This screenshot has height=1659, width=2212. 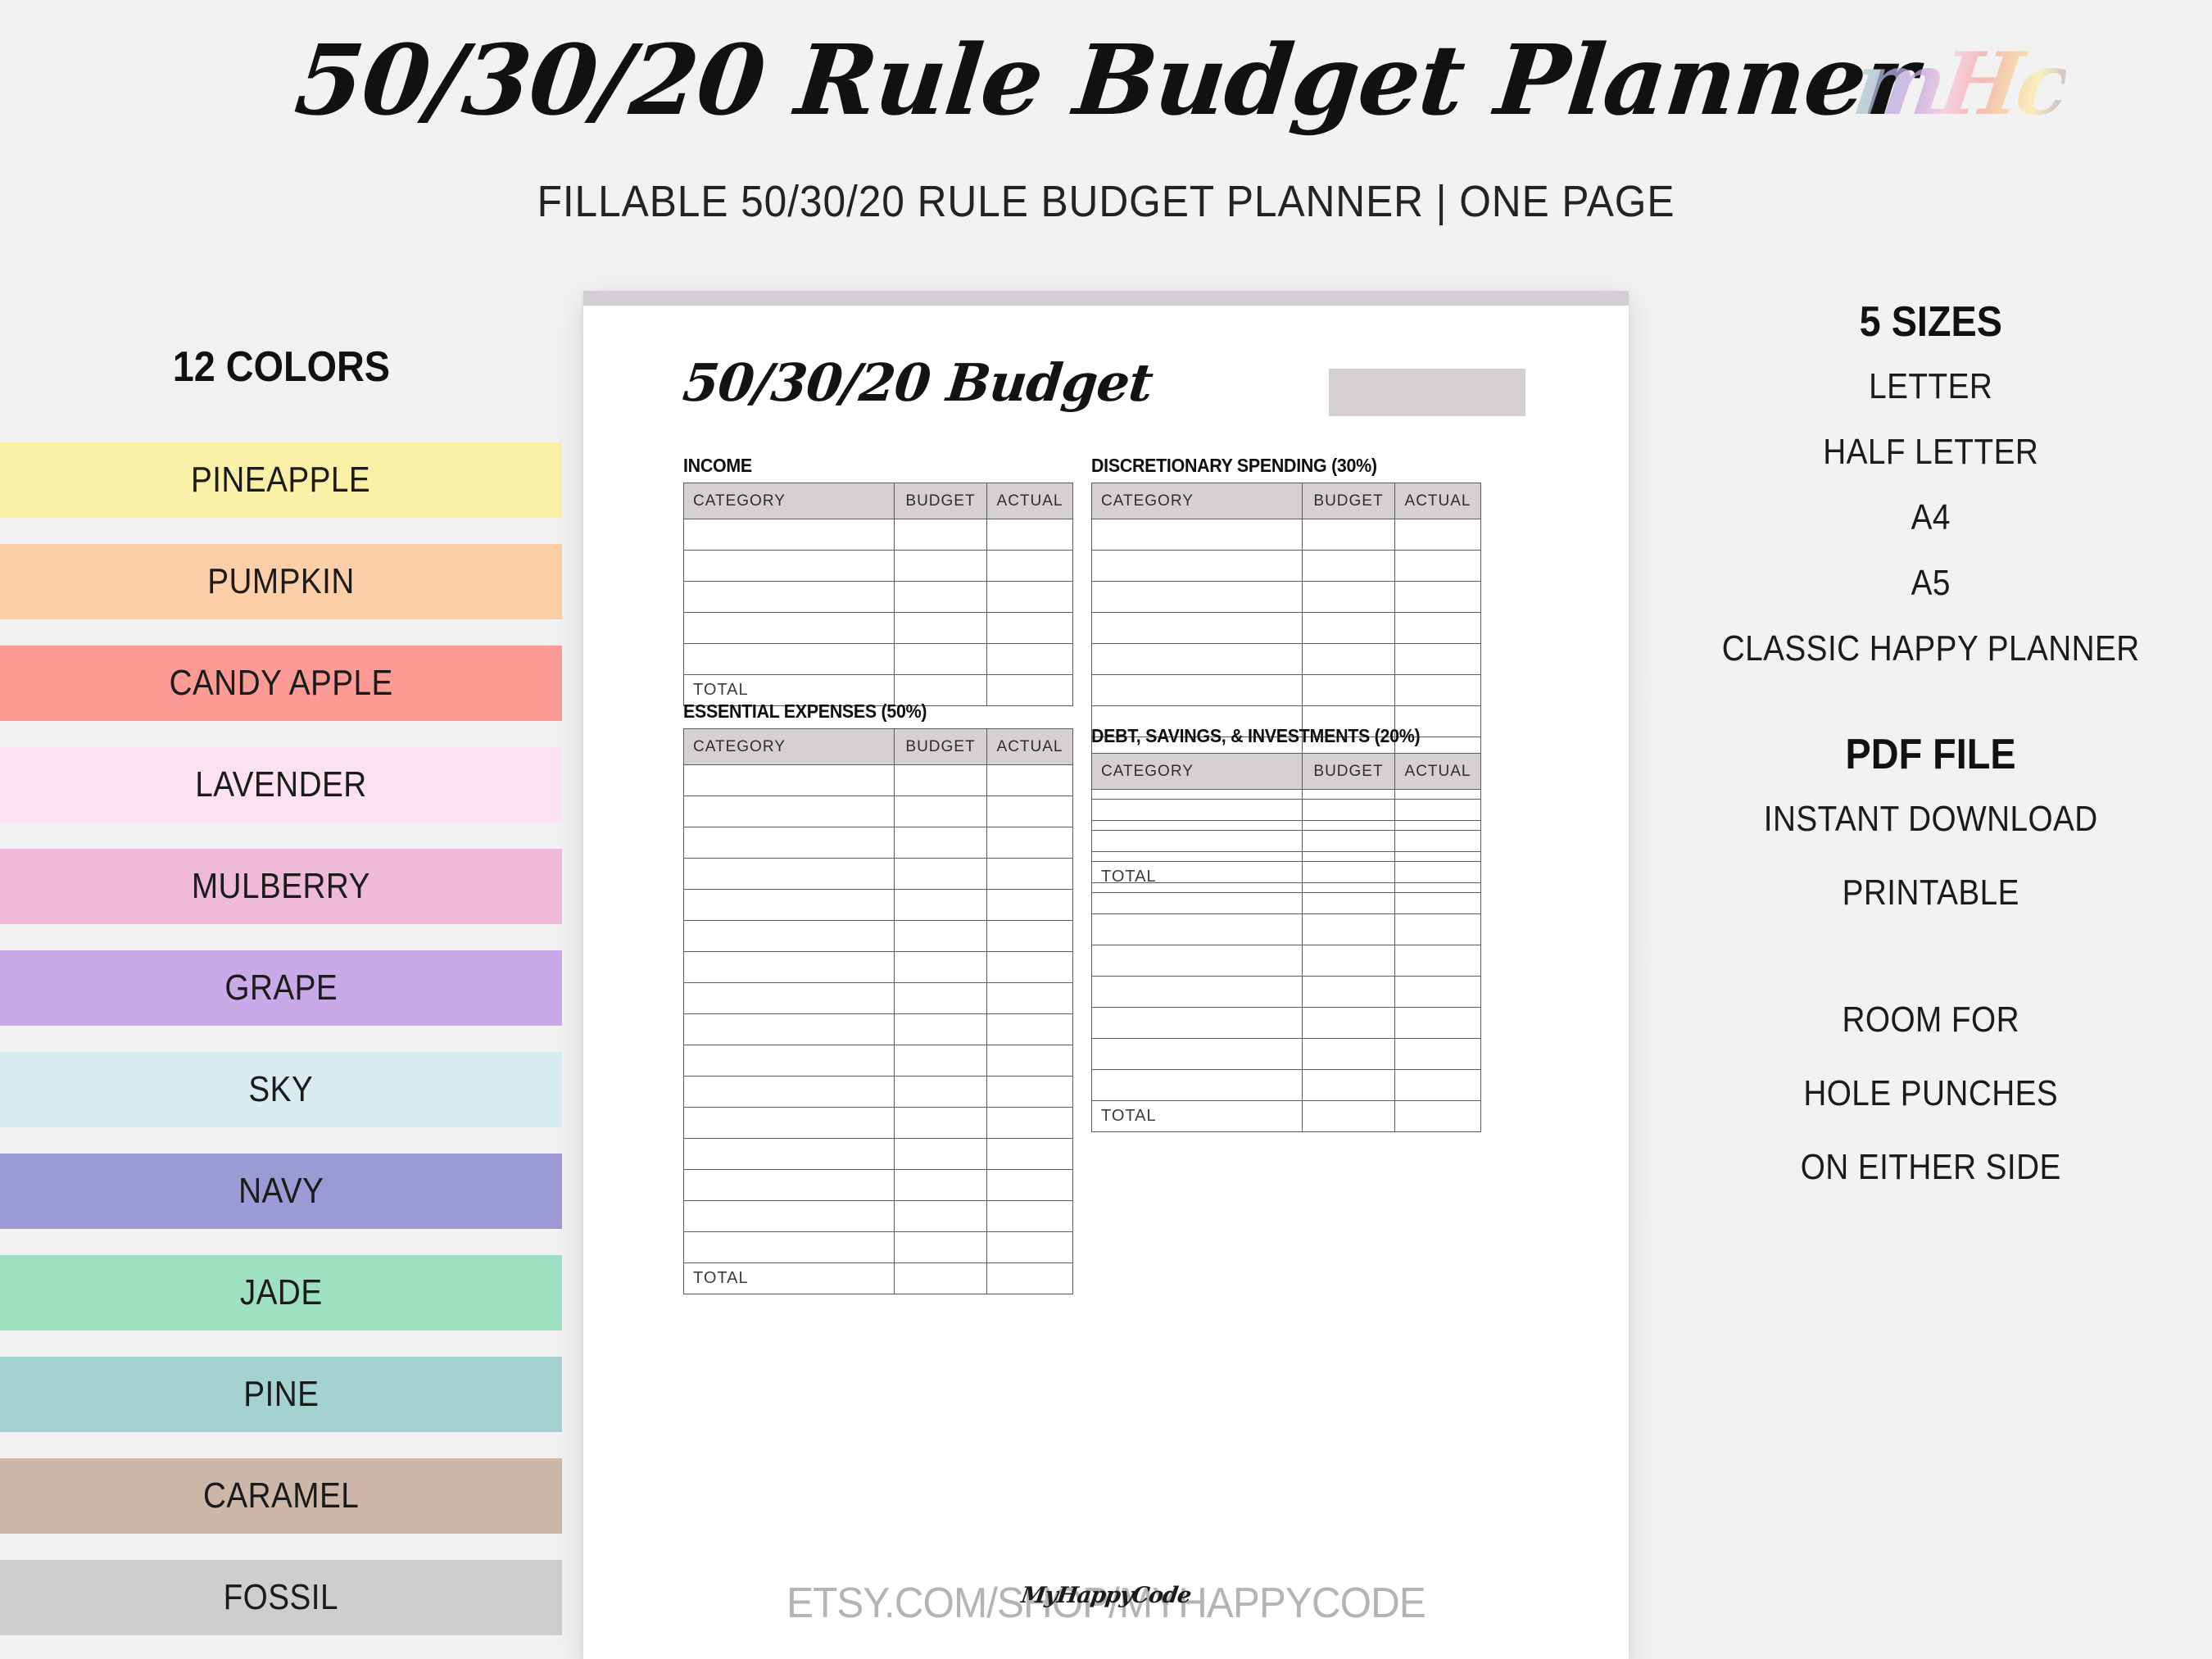 I want to click on color-swatch-lavender: LAVENDER, so click(x=281, y=785).